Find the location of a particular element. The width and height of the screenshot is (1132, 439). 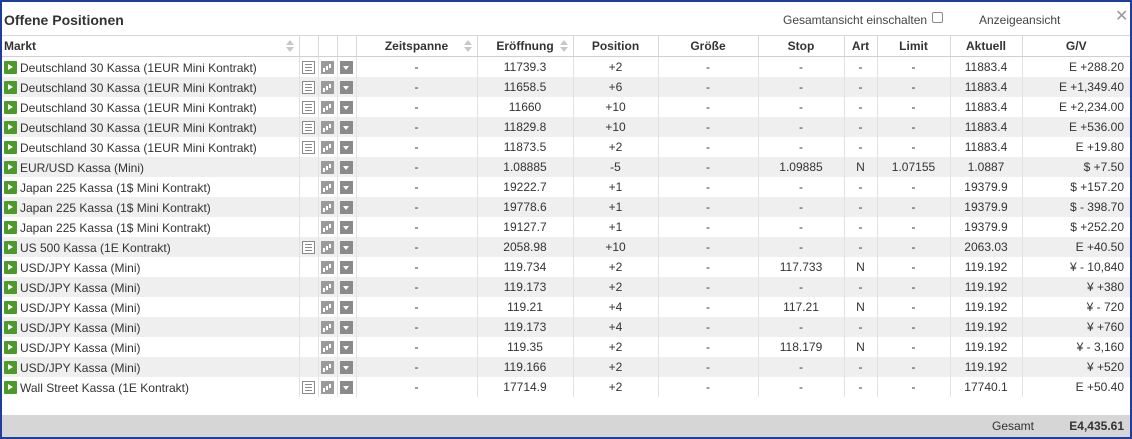

column-header-position: Position is located at coordinates (615, 46).